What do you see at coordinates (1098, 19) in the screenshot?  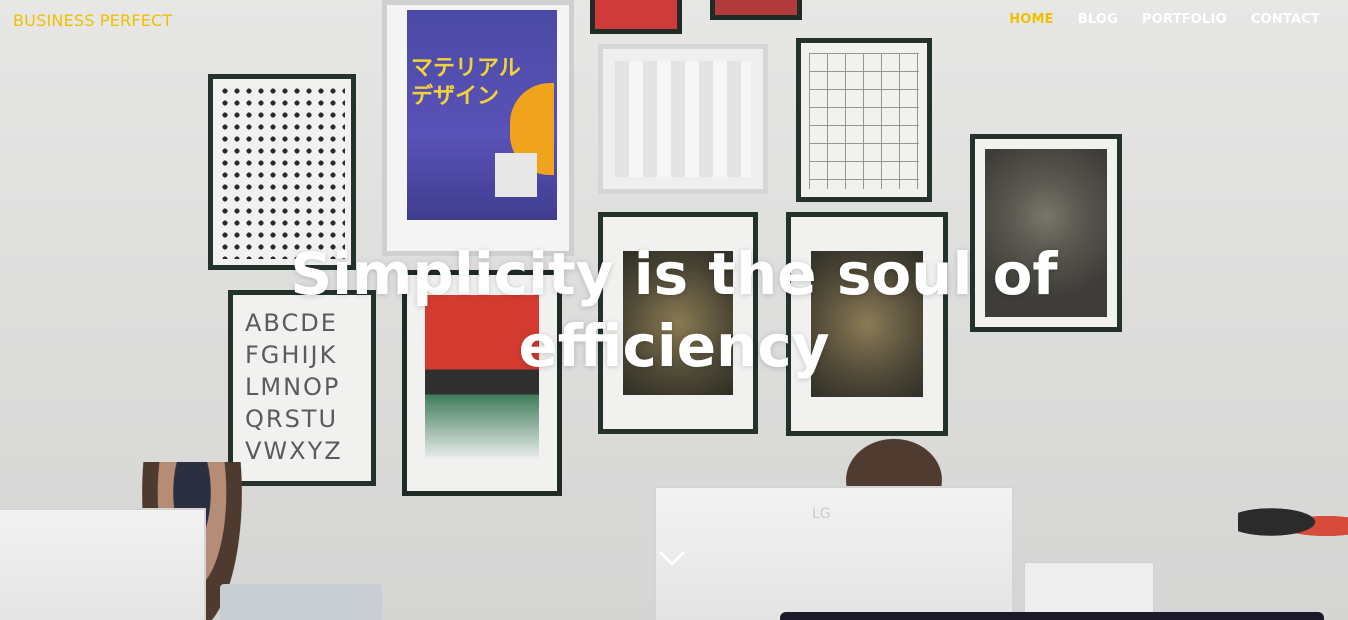 I see `nav-item-blog: BLOG` at bounding box center [1098, 19].